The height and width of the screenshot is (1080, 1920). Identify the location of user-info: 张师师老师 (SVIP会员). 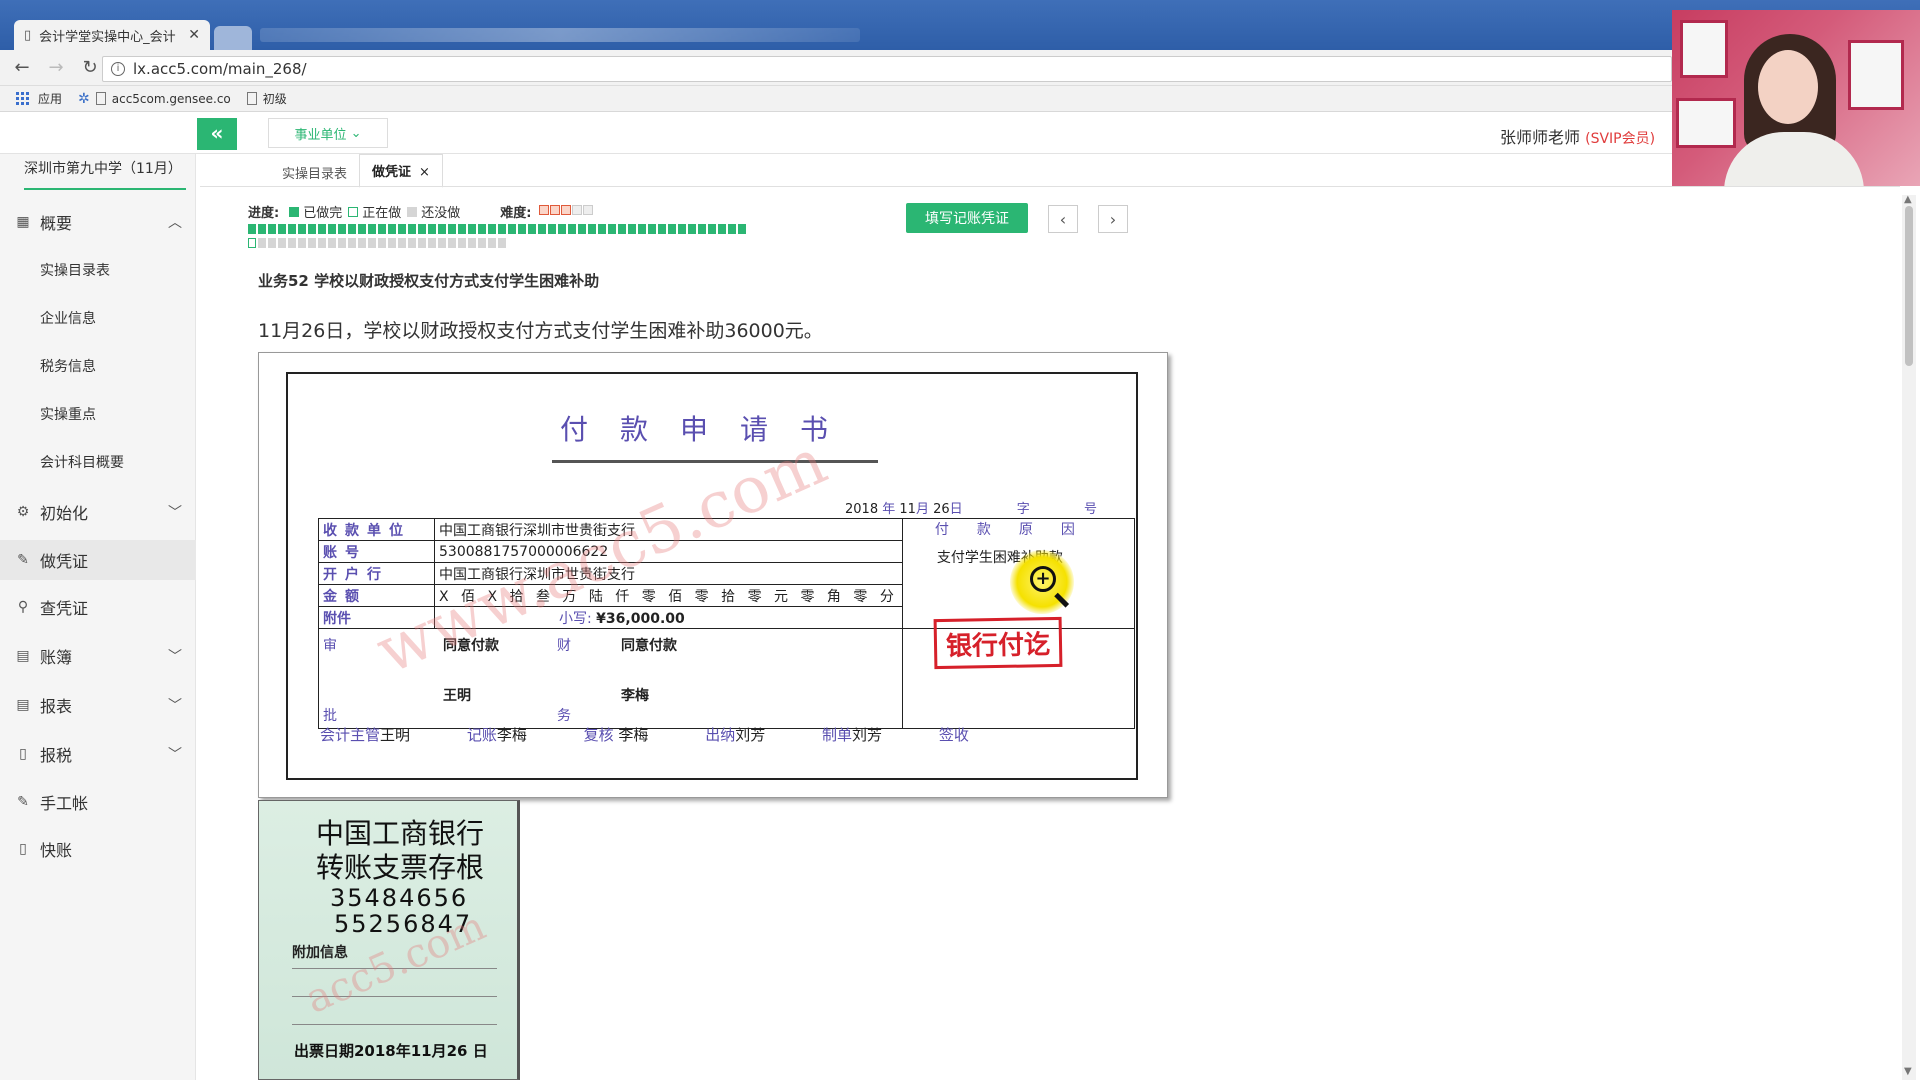
(1577, 136).